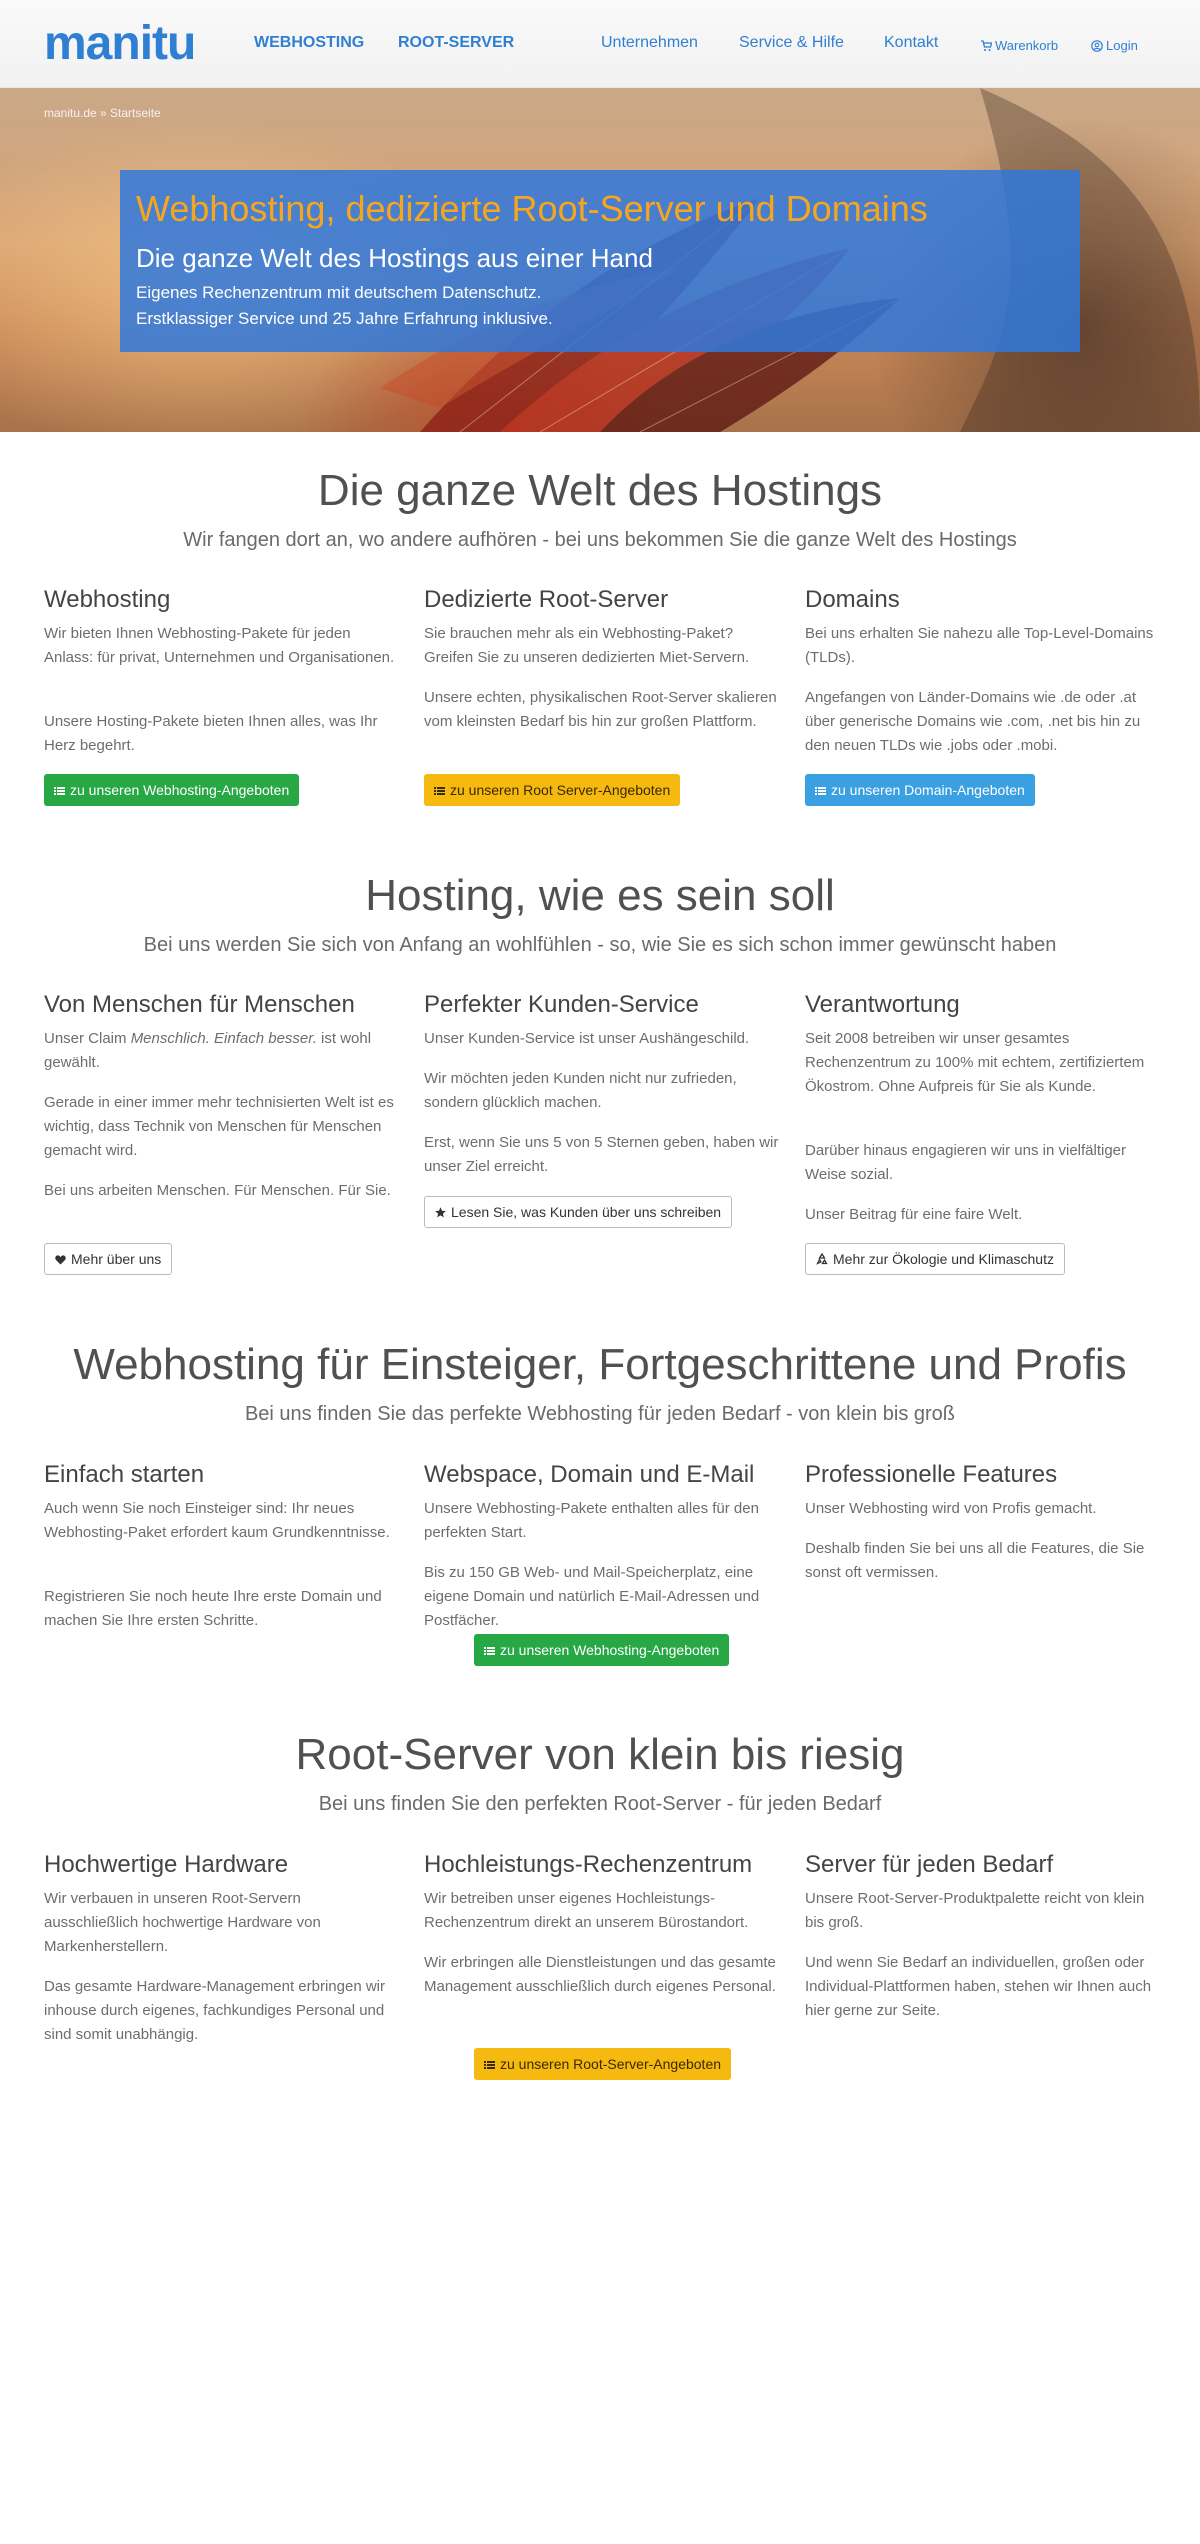  What do you see at coordinates (943, 1259) in the screenshot?
I see `button-label: Mehr zur Ökologie und Klimaschutz` at bounding box center [943, 1259].